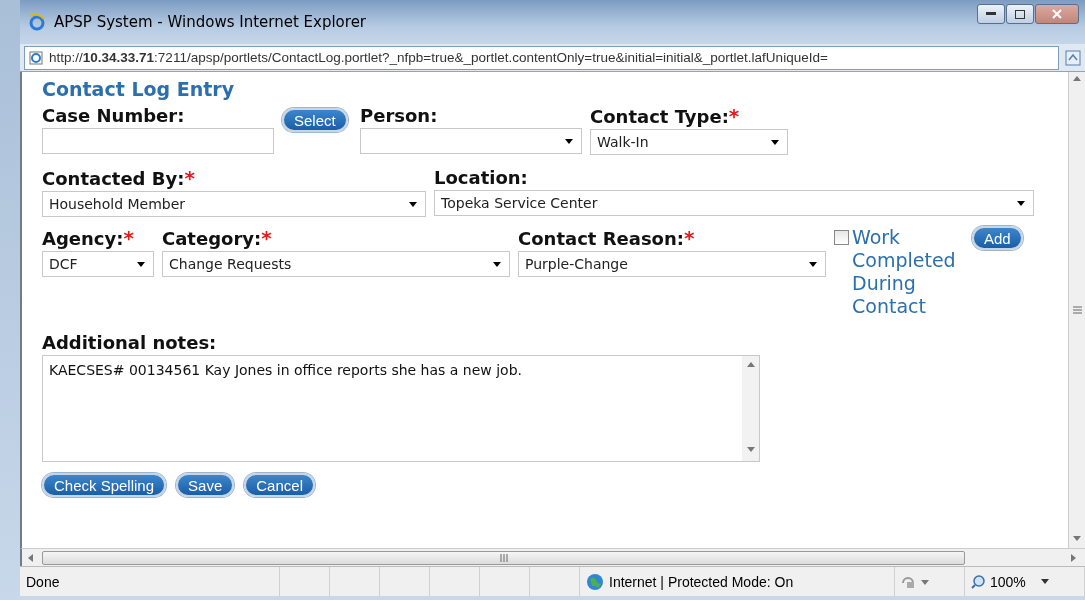 This screenshot has height=600, width=1085. I want to click on field-label: Contact Reason:, so click(601, 239).